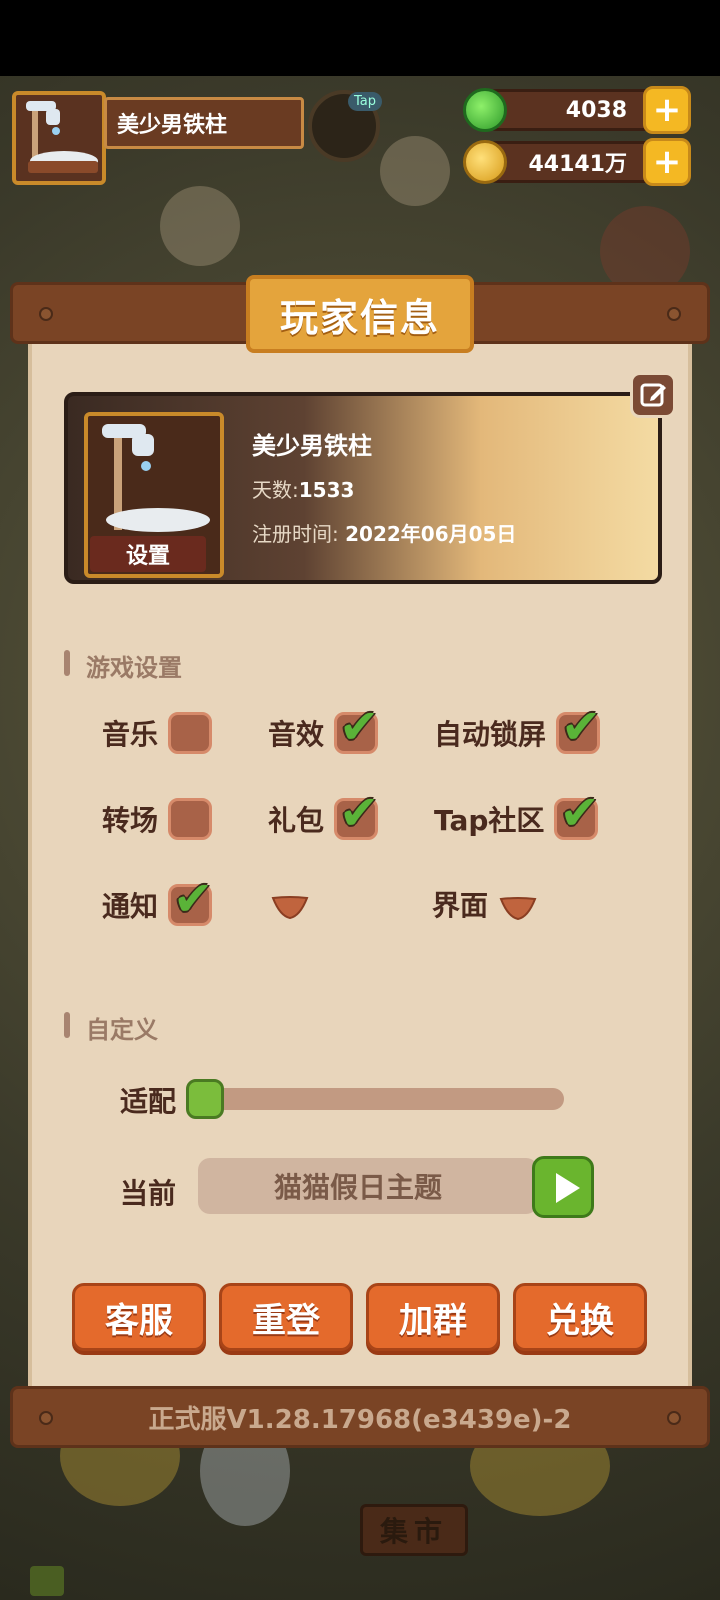  I want to click on register-label: 注册时间:, so click(295, 534).